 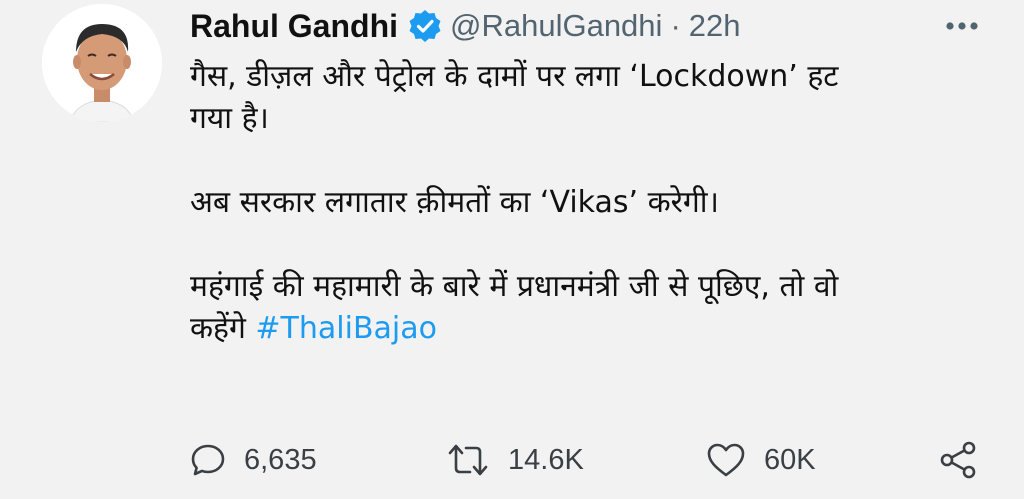 I want to click on retweet-icon, so click(x=468, y=460).